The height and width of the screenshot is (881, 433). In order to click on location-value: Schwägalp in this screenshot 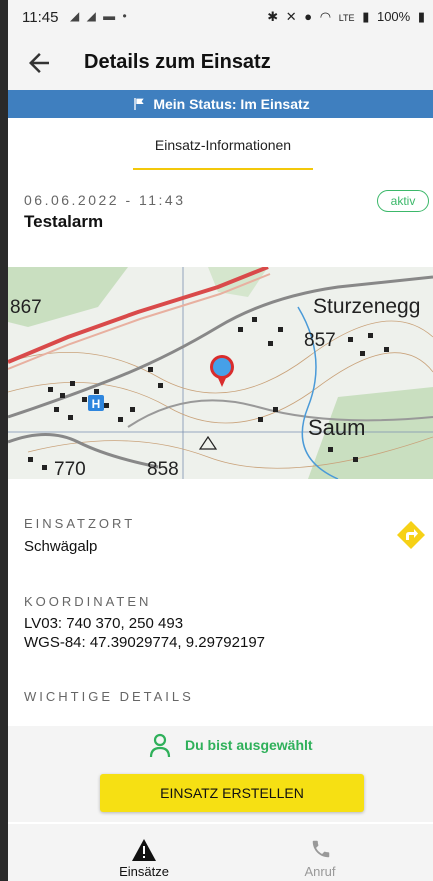, I will do `click(61, 546)`.